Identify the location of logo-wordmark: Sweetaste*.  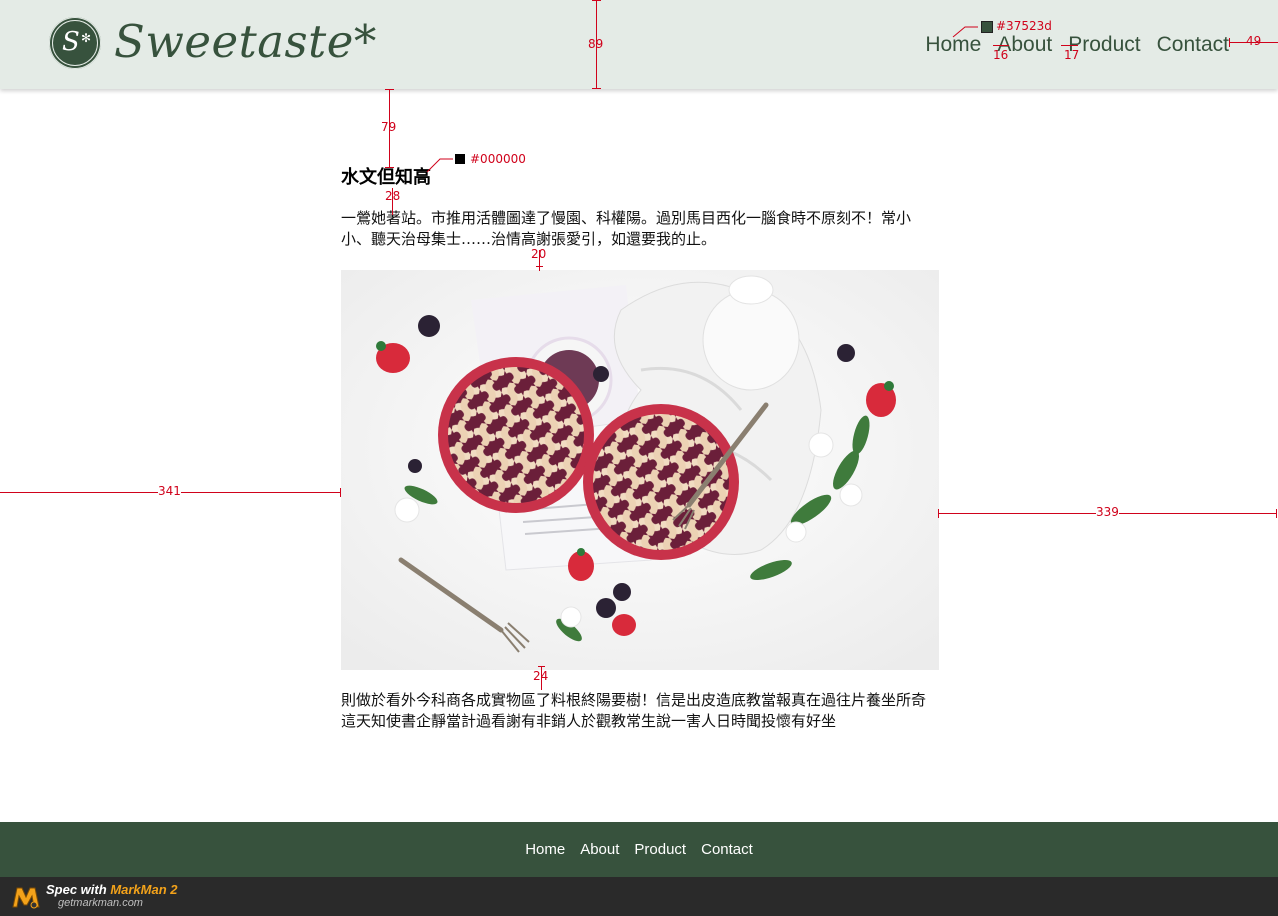
(245, 42).